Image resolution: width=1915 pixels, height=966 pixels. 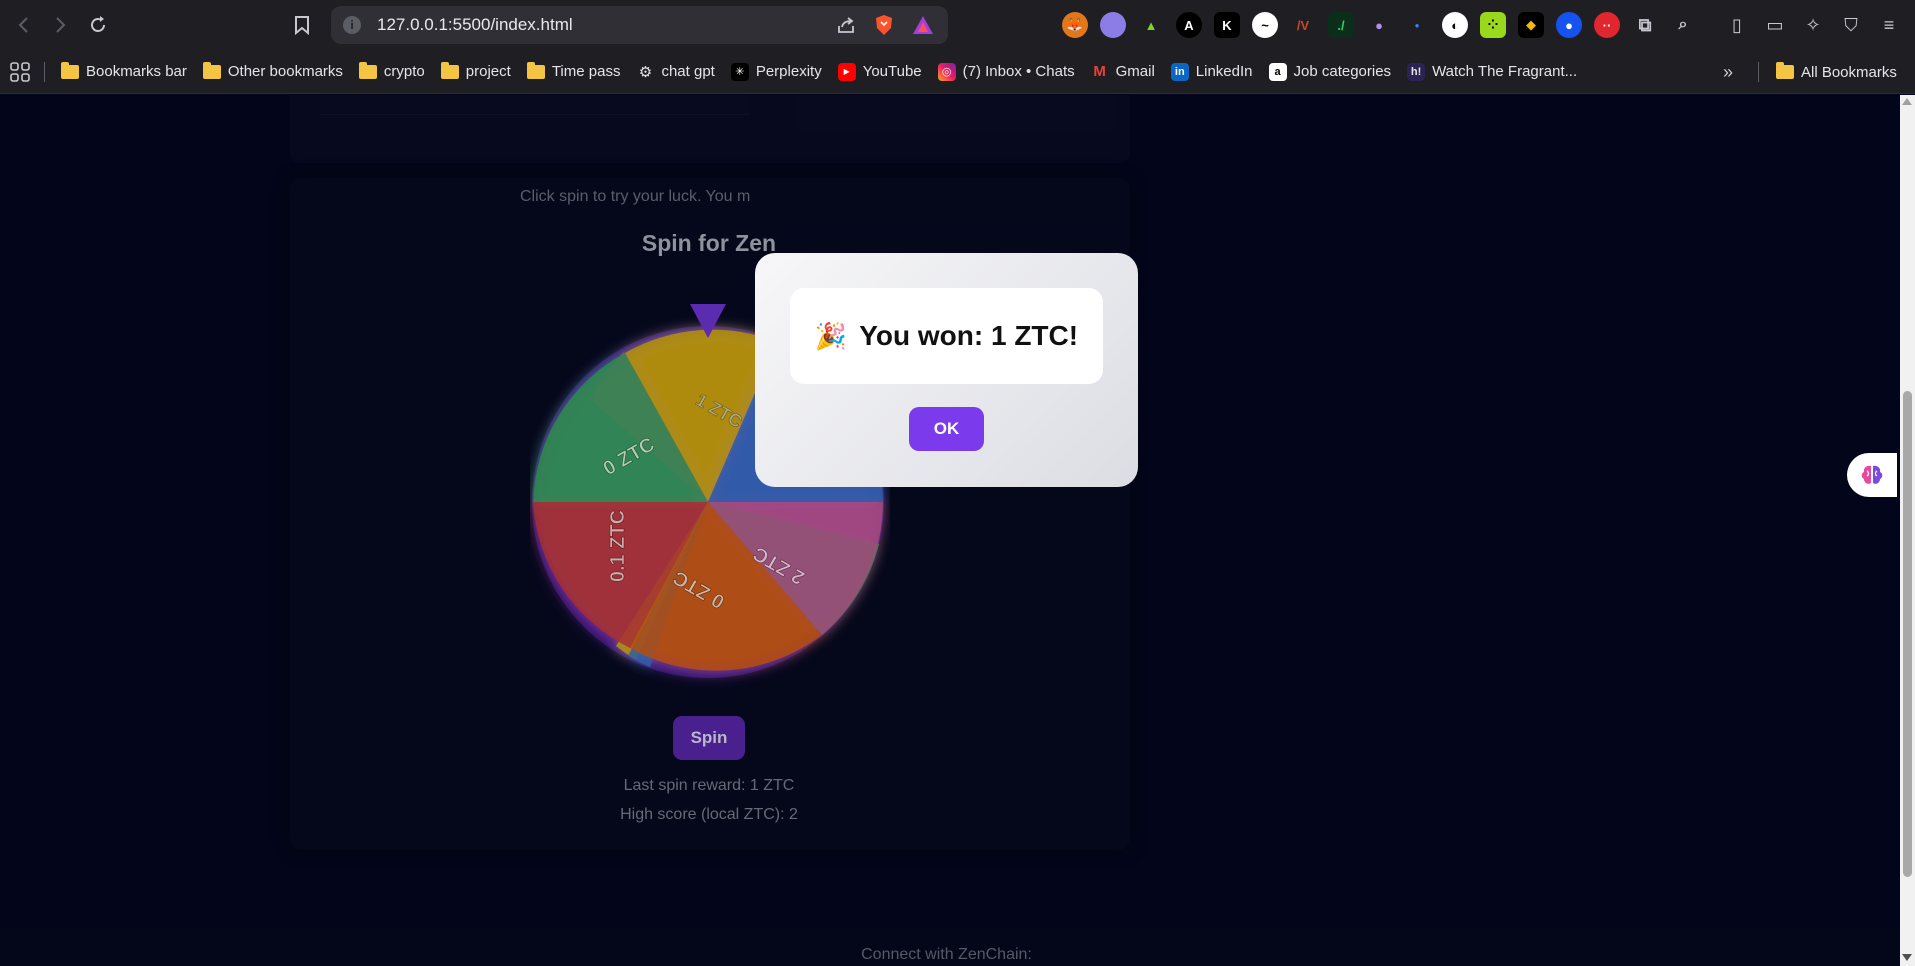 I want to click on brave-shields-icon, so click(x=884, y=25).